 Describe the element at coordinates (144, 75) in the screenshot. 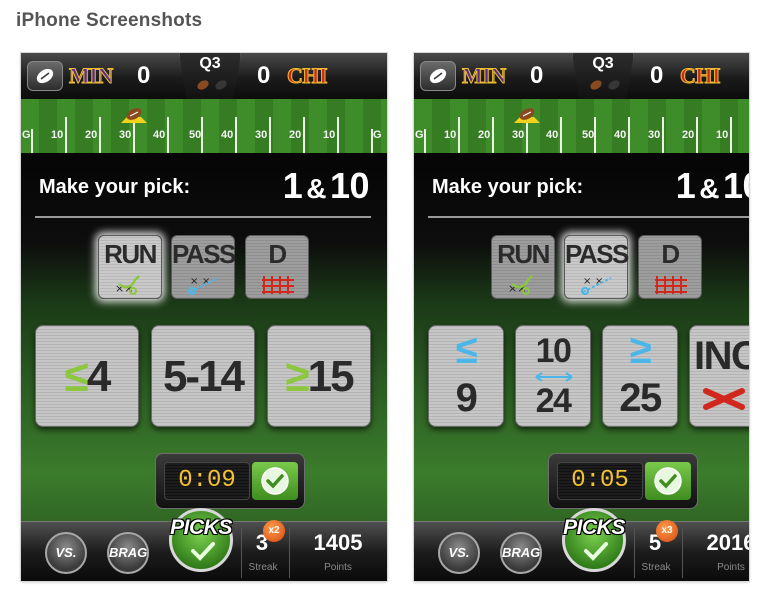

I see `home-score: 0` at that location.